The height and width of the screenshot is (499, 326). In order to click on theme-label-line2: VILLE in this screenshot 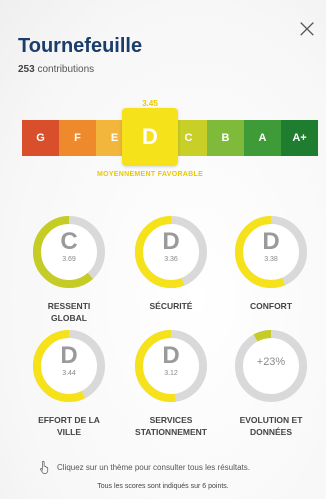, I will do `click(69, 432)`.